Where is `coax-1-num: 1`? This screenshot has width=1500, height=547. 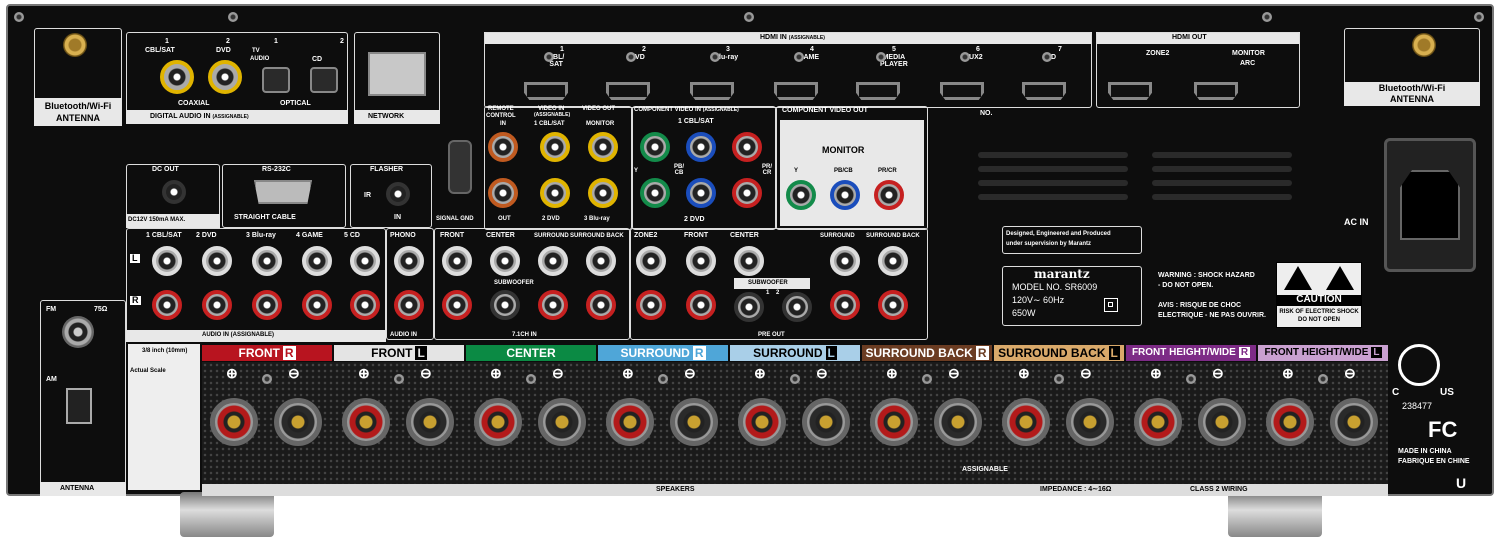 coax-1-num: 1 is located at coordinates (167, 41).